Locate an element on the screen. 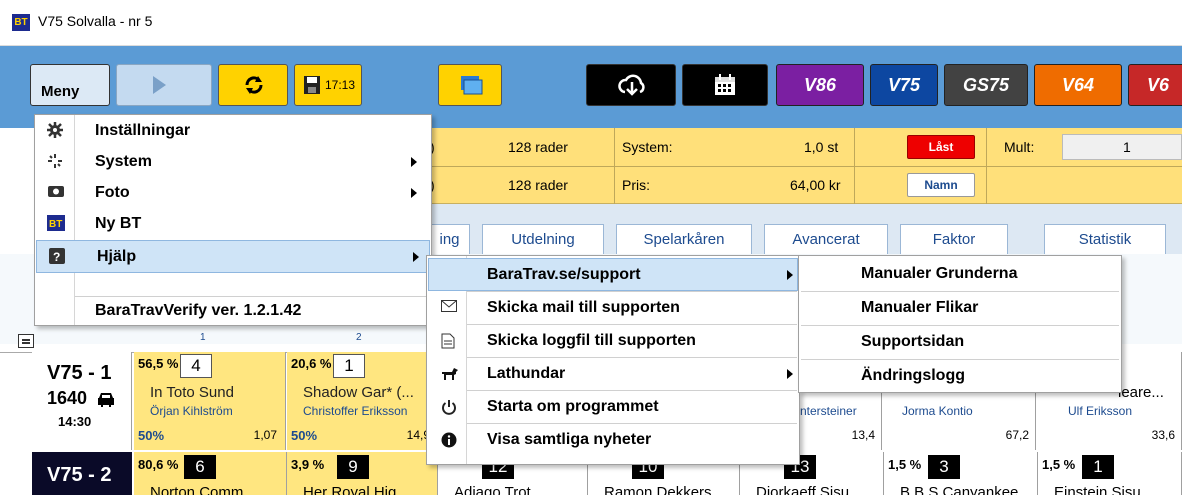 The image size is (1182, 495). calendar-button is located at coordinates (725, 85).